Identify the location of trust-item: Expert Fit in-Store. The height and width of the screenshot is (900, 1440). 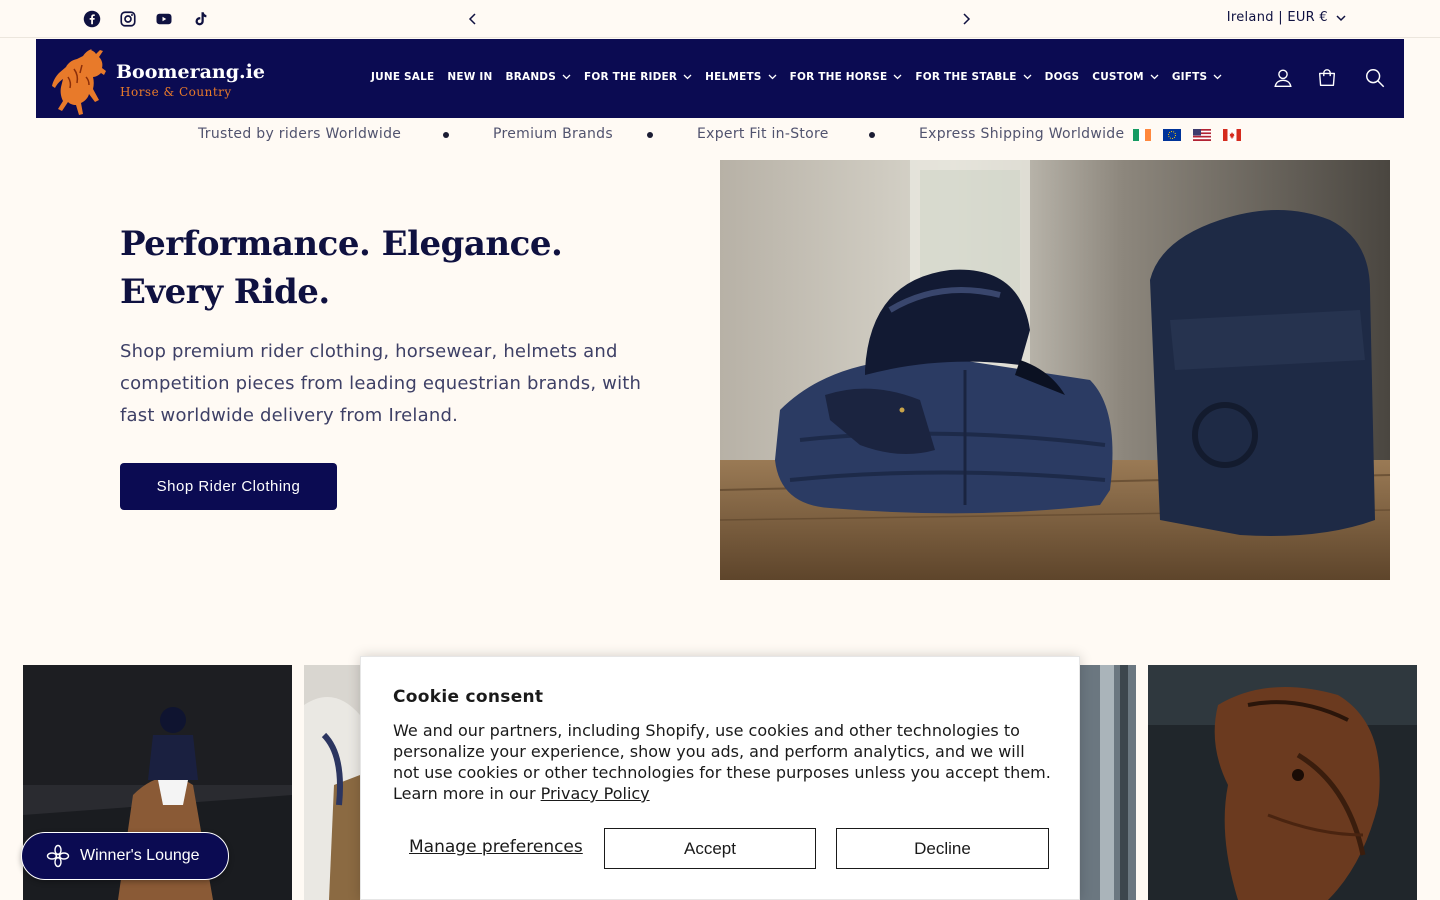
(763, 134).